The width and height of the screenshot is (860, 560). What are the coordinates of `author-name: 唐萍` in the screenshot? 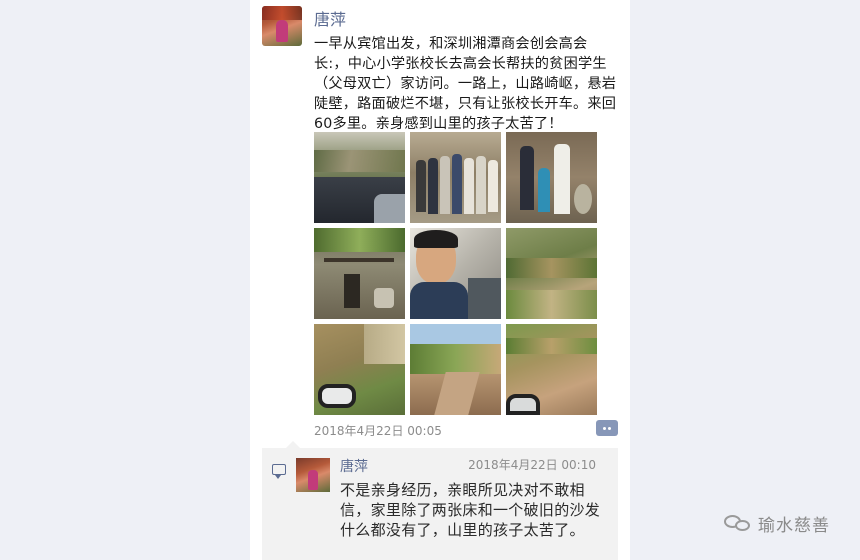 It's located at (330, 18).